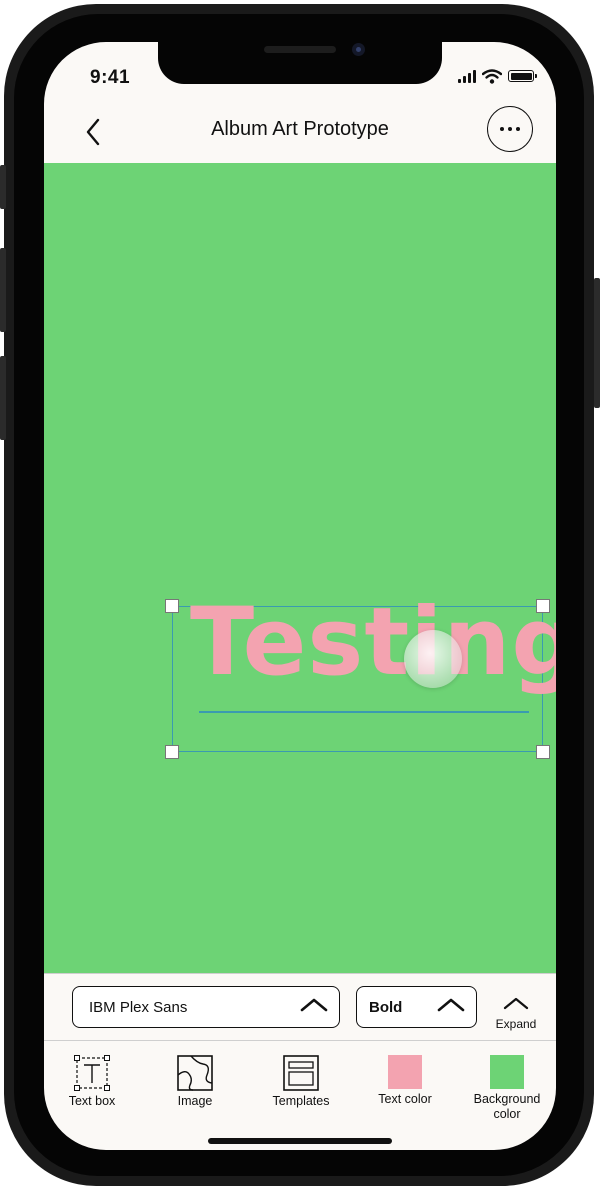 Image resolution: width=600 pixels, height=1190 pixels. What do you see at coordinates (358, 49) in the screenshot?
I see `front-camera` at bounding box center [358, 49].